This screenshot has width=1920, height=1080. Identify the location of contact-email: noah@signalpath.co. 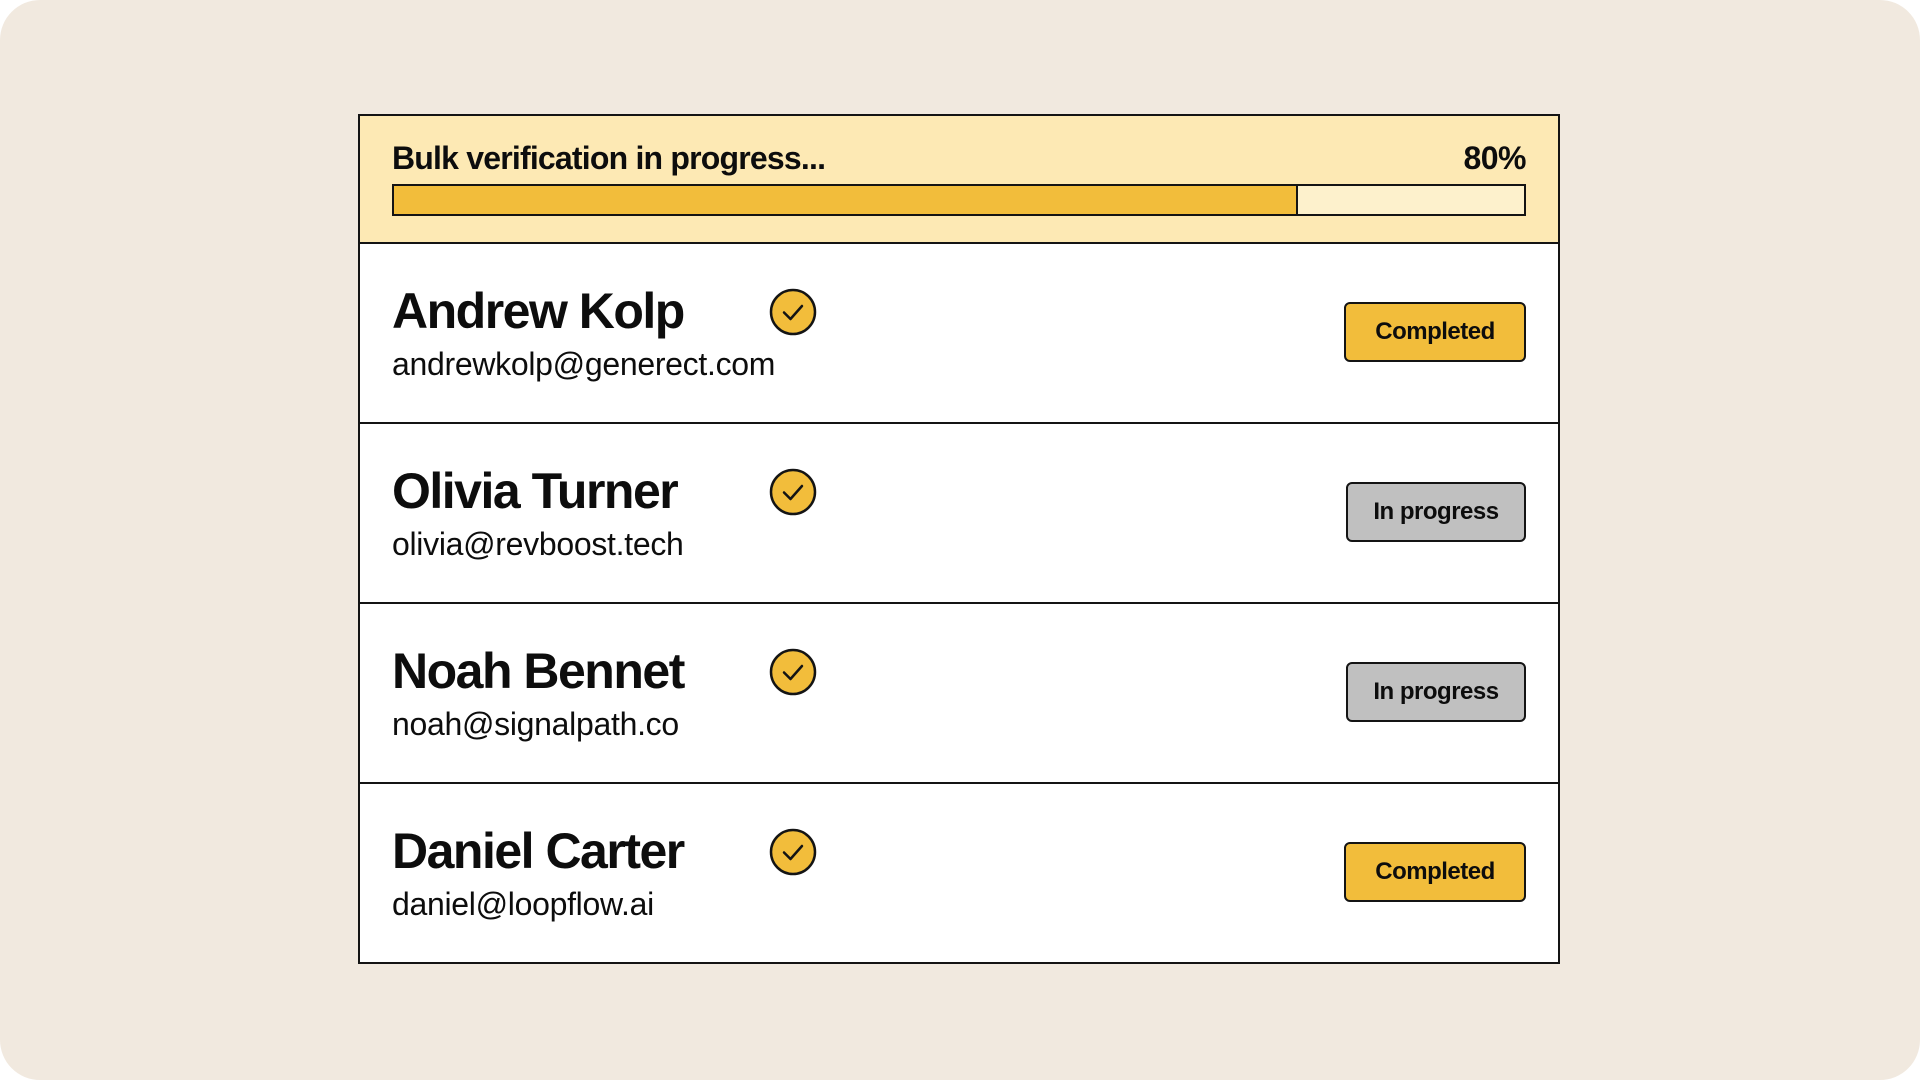
(535, 724).